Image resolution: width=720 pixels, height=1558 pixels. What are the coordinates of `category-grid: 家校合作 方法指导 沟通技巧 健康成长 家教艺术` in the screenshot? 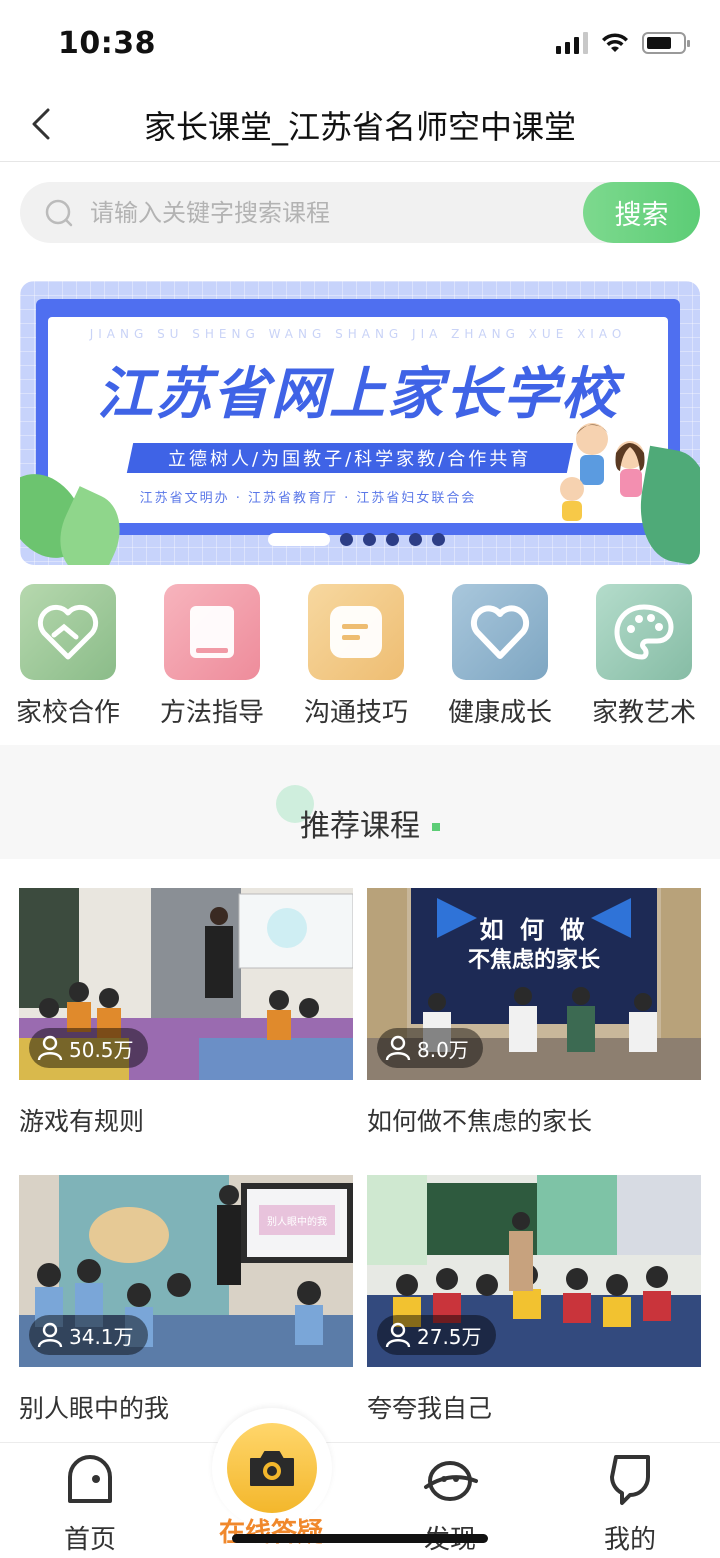 It's located at (360, 657).